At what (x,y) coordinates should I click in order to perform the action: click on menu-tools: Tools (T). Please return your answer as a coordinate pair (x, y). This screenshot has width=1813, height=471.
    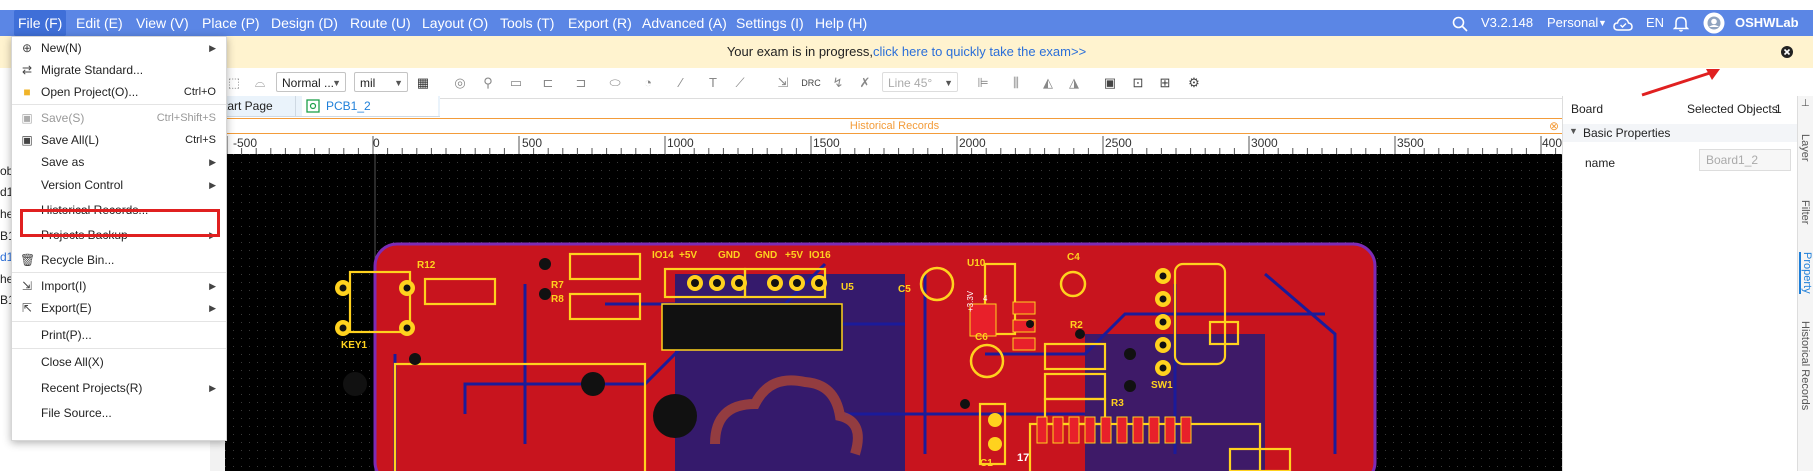
    Looking at the image, I should click on (527, 23).